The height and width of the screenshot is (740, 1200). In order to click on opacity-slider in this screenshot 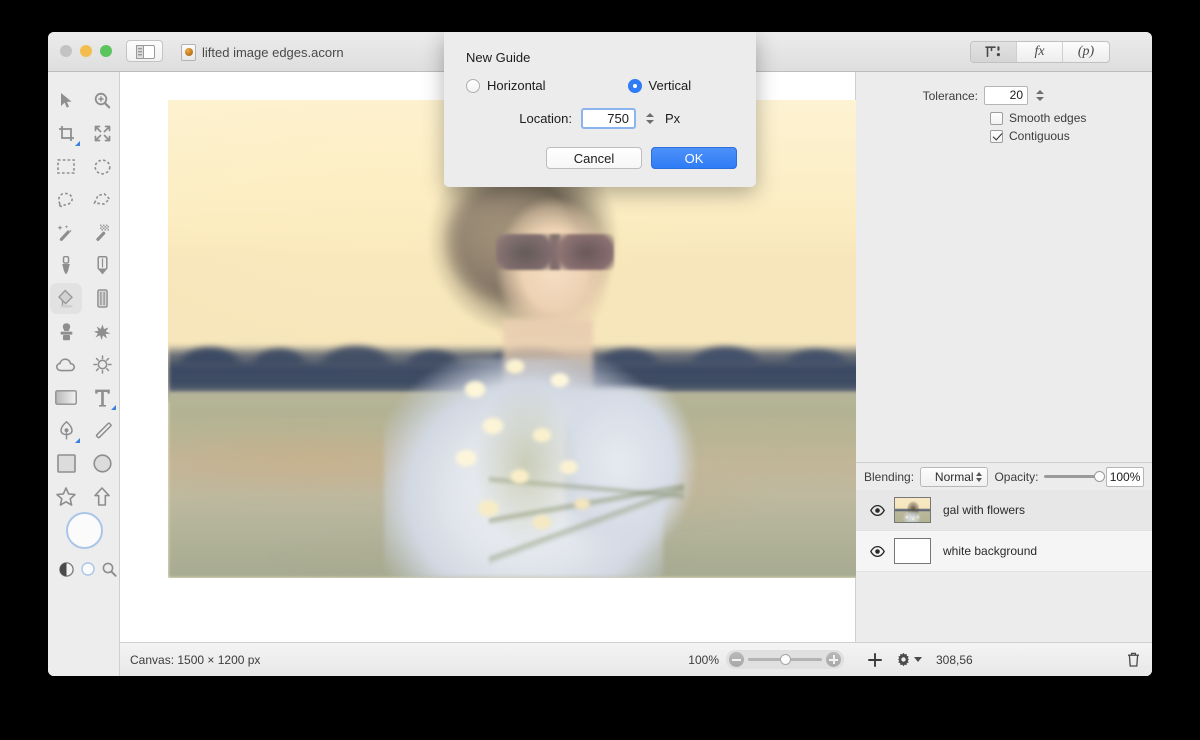, I will do `click(1075, 476)`.